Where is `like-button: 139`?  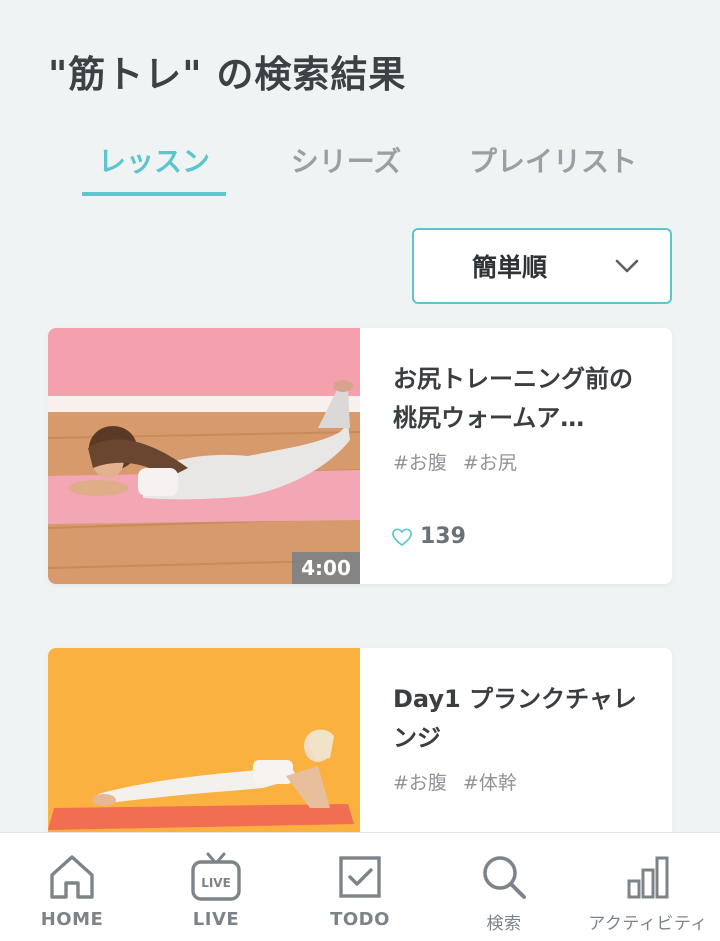
like-button: 139 is located at coordinates (428, 536).